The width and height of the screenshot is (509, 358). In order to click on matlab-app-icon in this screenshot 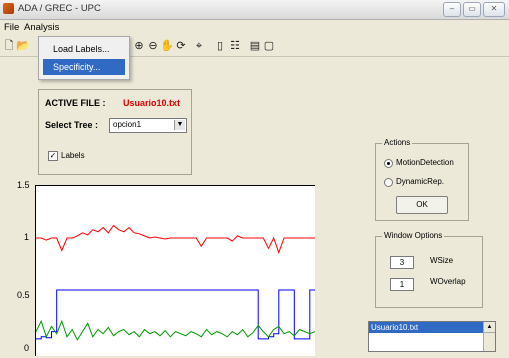, I will do `click(8, 8)`.